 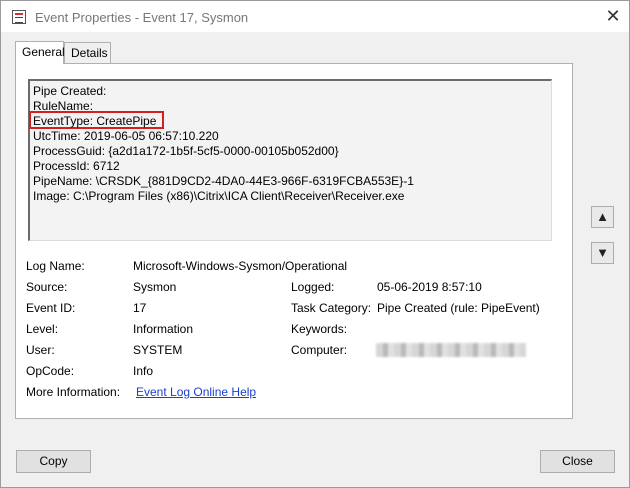 What do you see at coordinates (55, 266) in the screenshot?
I see `log-name-label: Log Name:` at bounding box center [55, 266].